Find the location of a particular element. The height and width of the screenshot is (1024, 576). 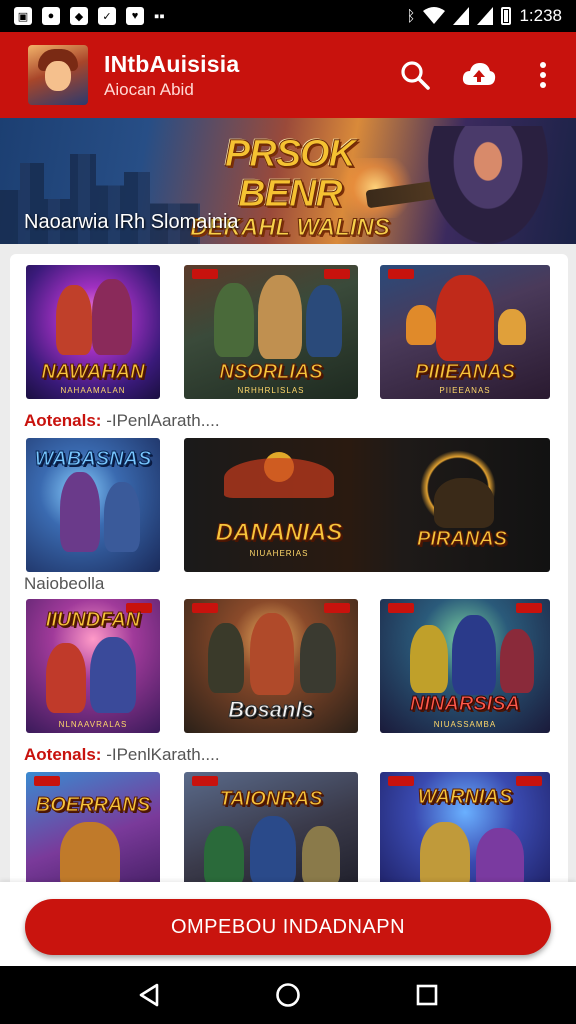

cloud-upload-icon is located at coordinates (479, 75).